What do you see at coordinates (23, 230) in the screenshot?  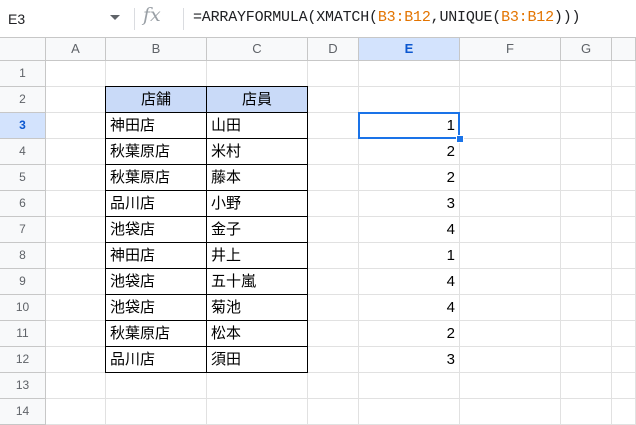 I see `row-header: 7` at bounding box center [23, 230].